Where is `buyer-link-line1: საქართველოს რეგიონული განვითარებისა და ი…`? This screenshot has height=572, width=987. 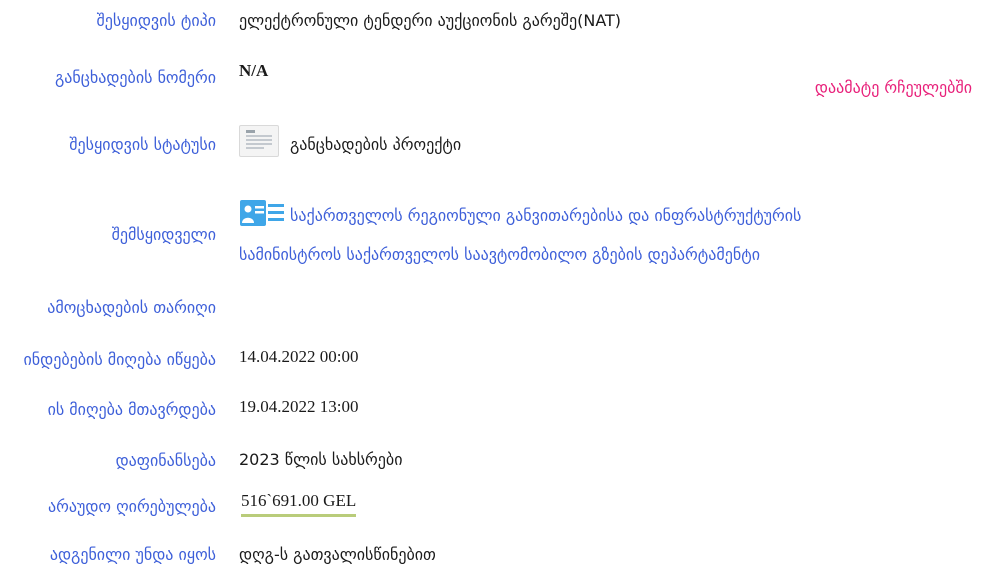
buyer-link-line1: საქართველოს რეგიონული განვითარებისა და ი… is located at coordinates (545, 215).